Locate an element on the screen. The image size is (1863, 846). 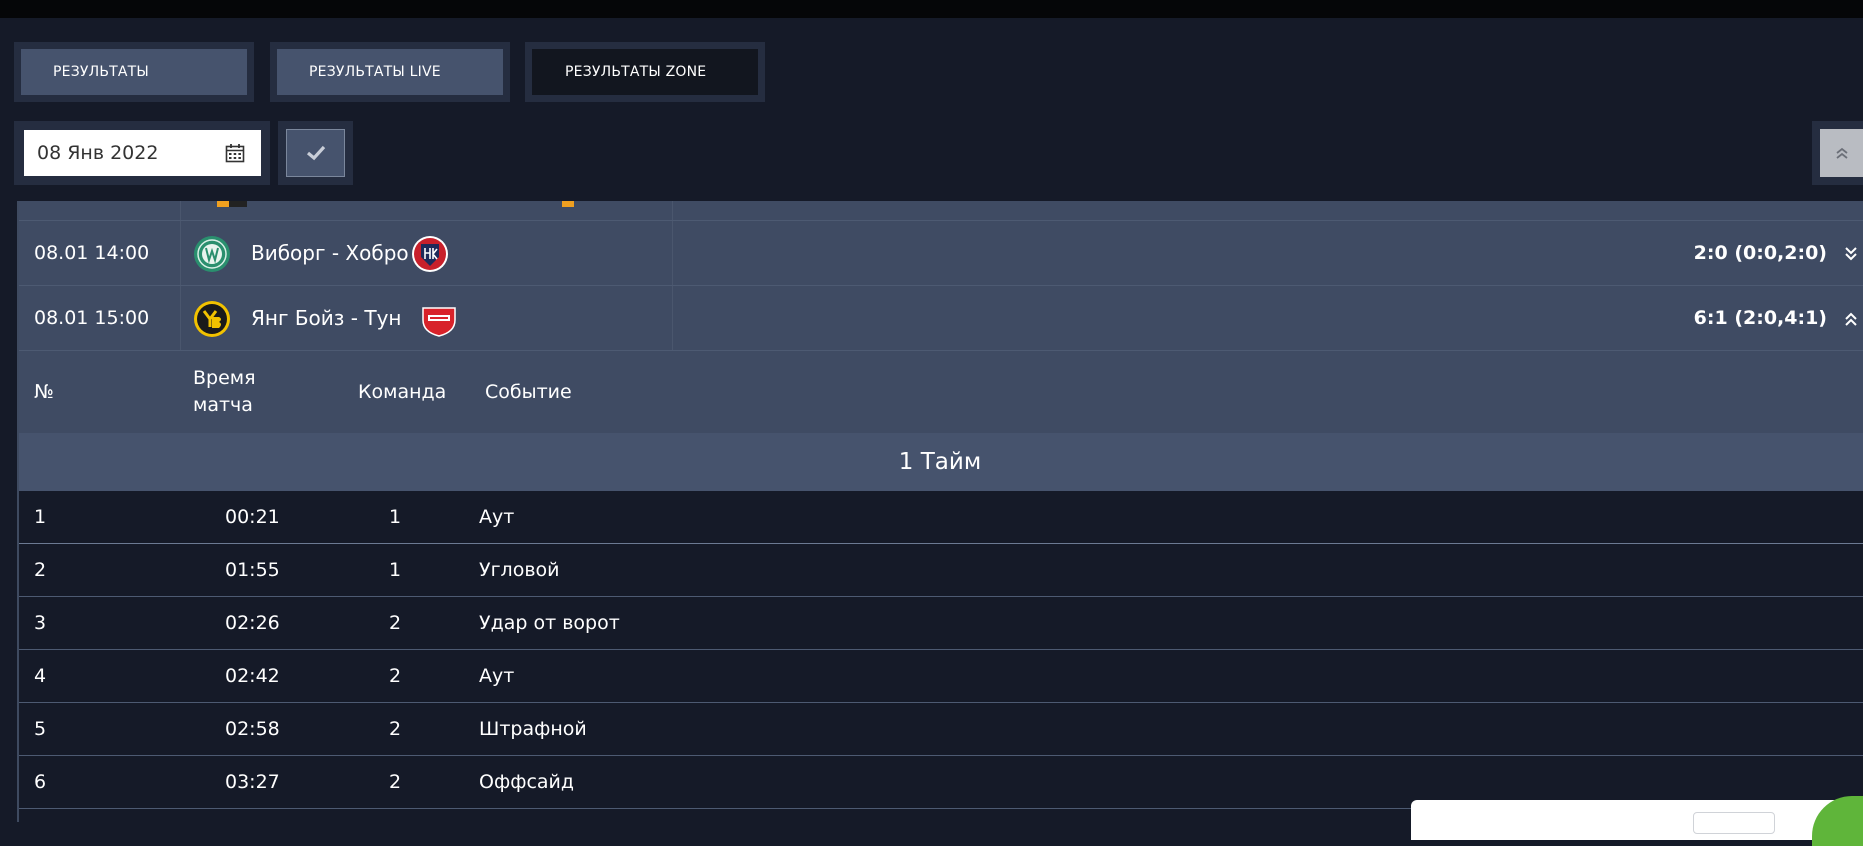
top-bar is located at coordinates (931, 9).